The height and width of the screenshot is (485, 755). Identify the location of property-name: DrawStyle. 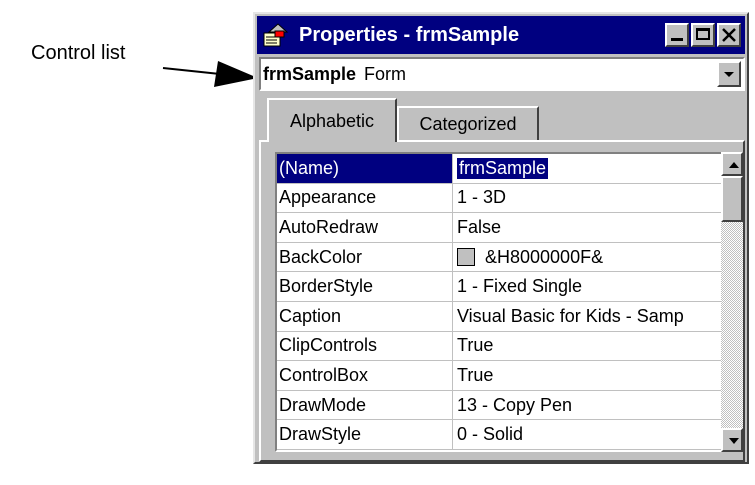
(365, 434).